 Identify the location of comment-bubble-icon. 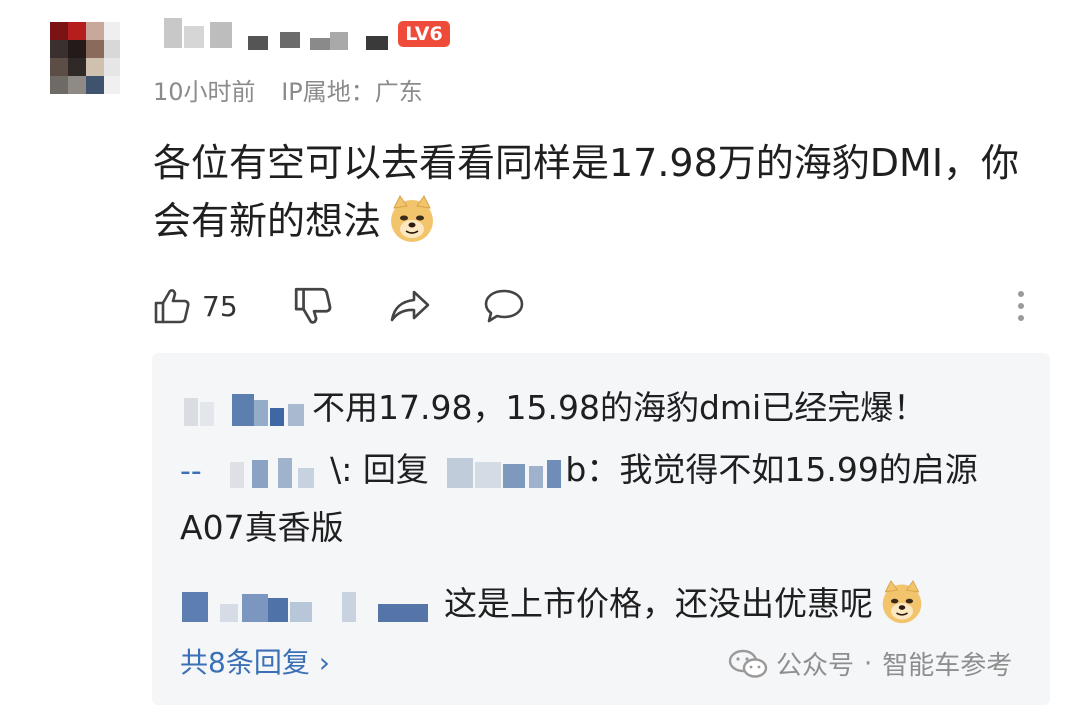
(504, 306).